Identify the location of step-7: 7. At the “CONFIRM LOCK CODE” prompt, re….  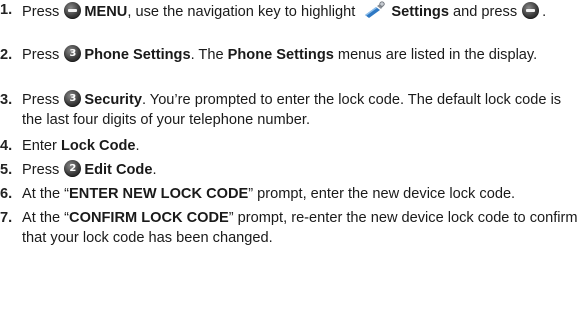
(290, 228).